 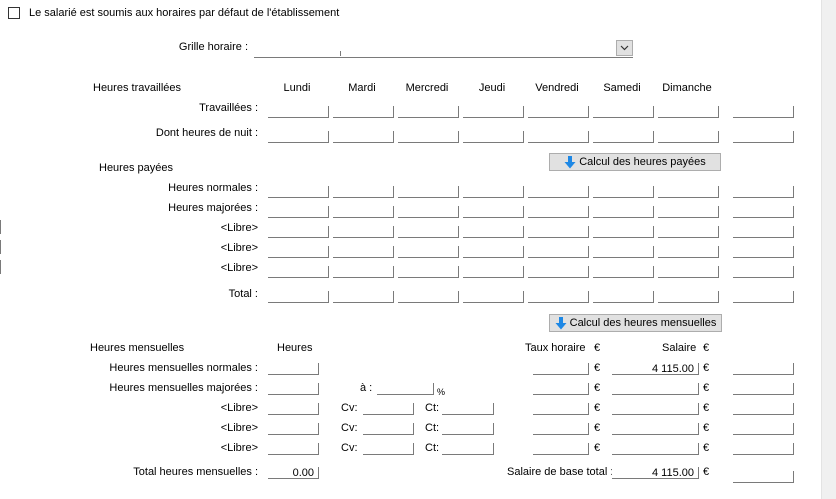 What do you see at coordinates (635, 323) in the screenshot?
I see `calc-monthly-hours-button: Calcul des heures mensuelles` at bounding box center [635, 323].